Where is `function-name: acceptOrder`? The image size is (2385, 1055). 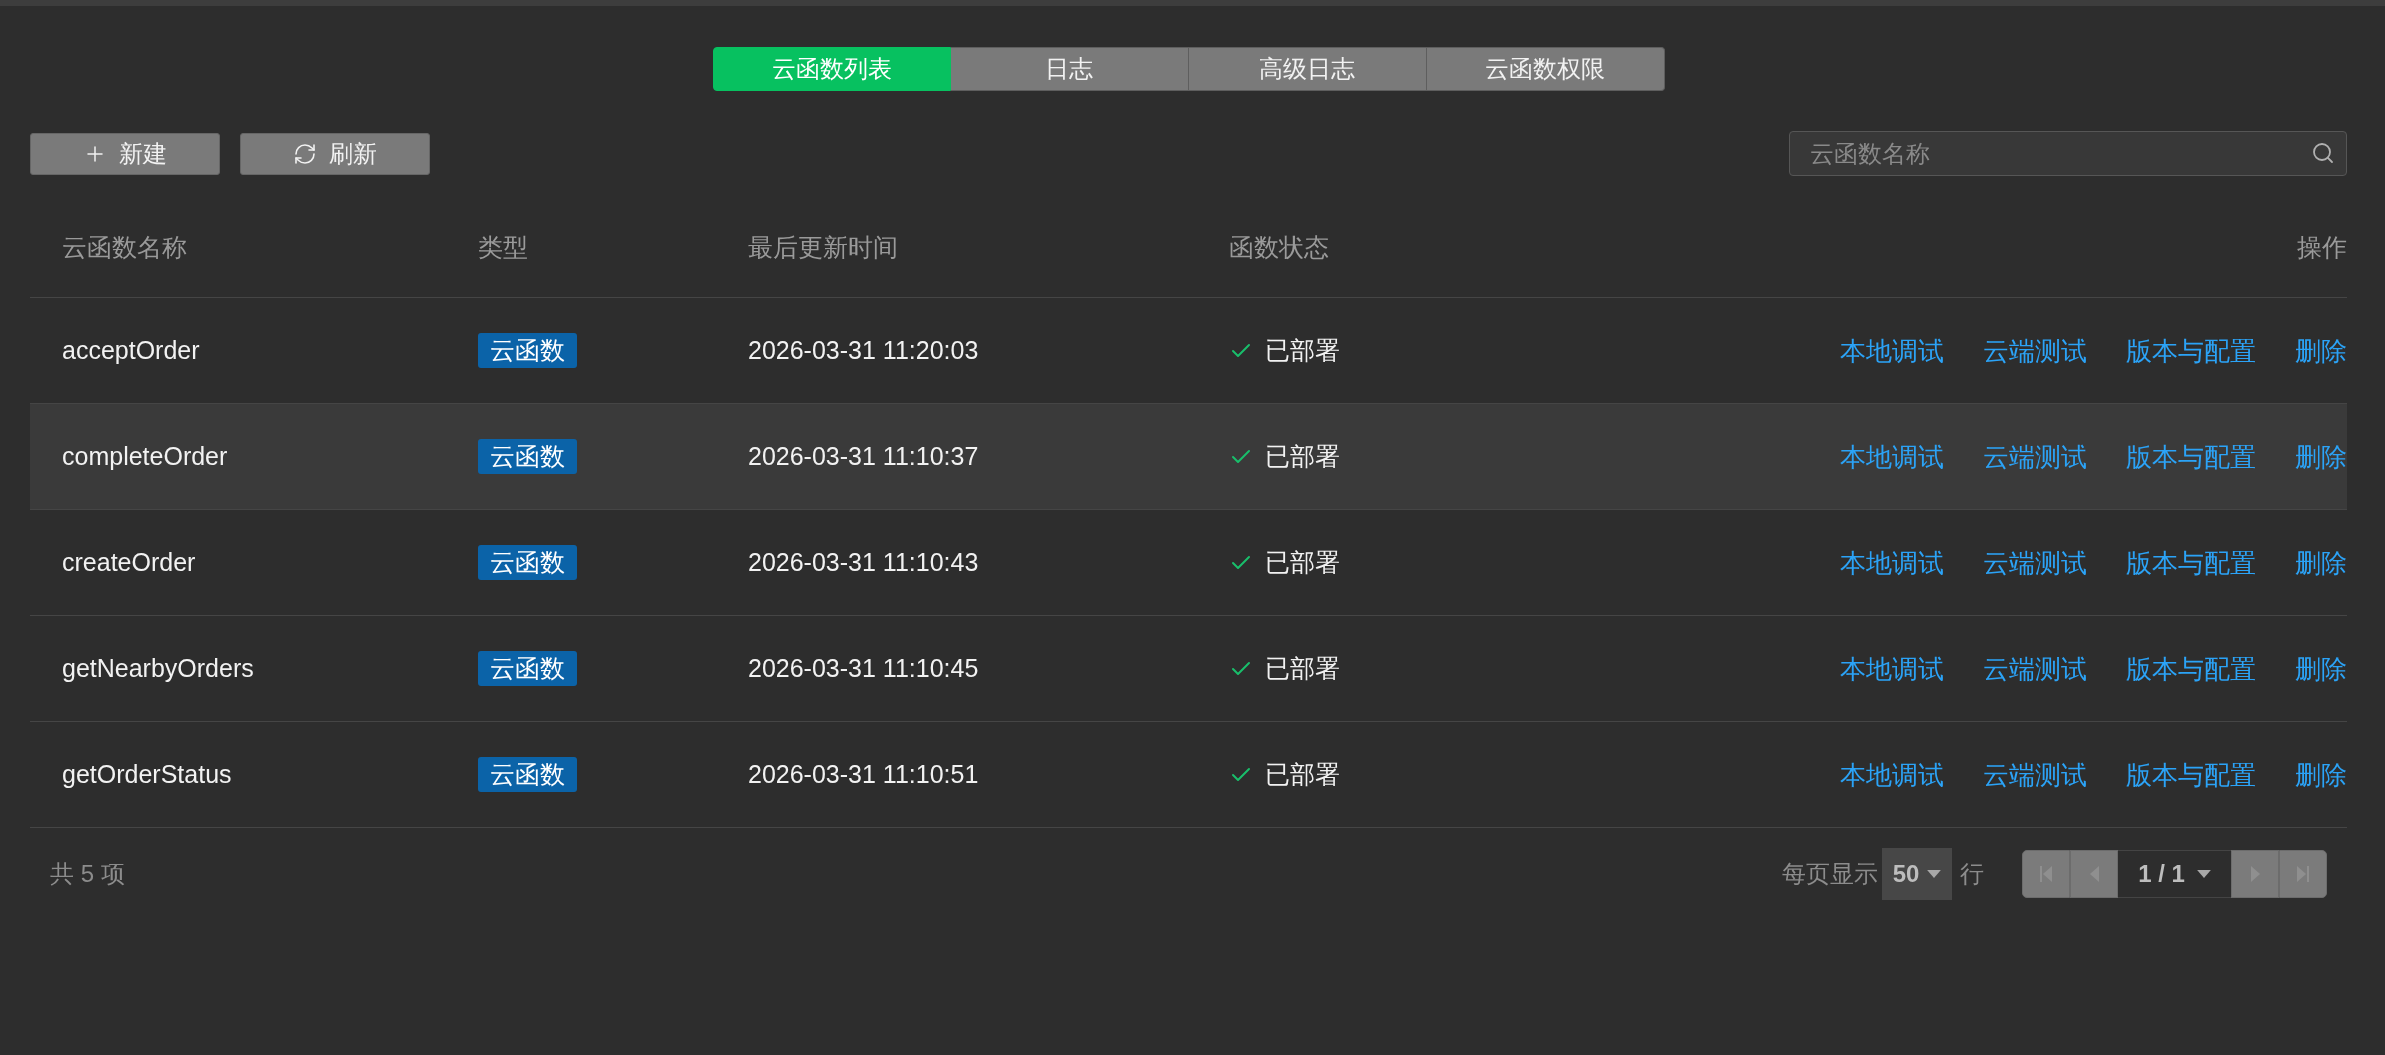 function-name: acceptOrder is located at coordinates (131, 350).